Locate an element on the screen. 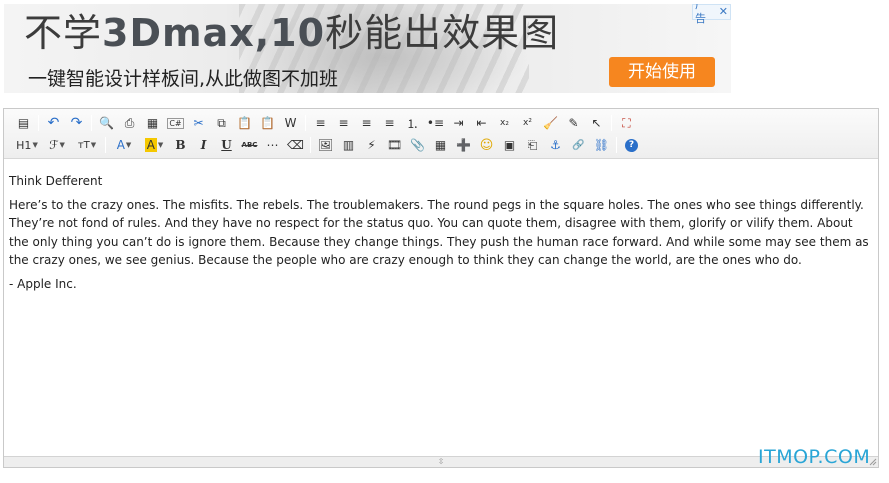  paste-word-button: W is located at coordinates (290, 123).